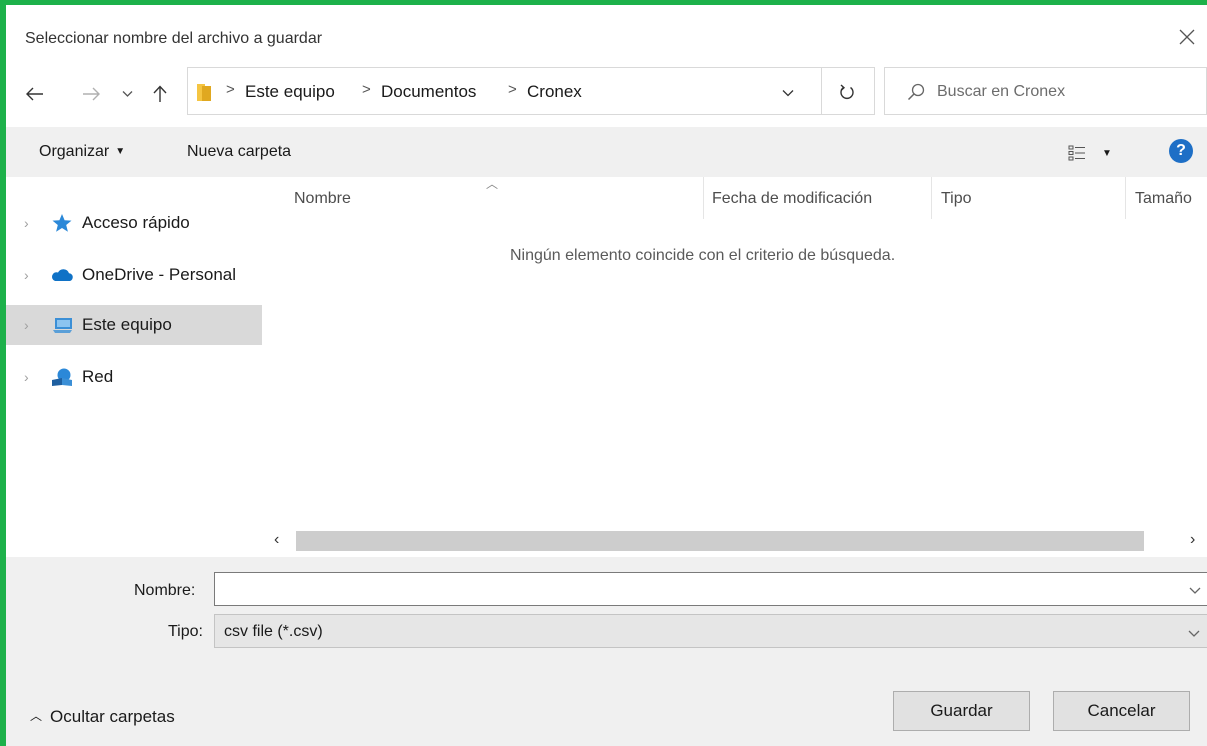 The width and height of the screenshot is (1207, 746). What do you see at coordinates (792, 199) in the screenshot?
I see `column-header-fecha: Fecha de modificación` at bounding box center [792, 199].